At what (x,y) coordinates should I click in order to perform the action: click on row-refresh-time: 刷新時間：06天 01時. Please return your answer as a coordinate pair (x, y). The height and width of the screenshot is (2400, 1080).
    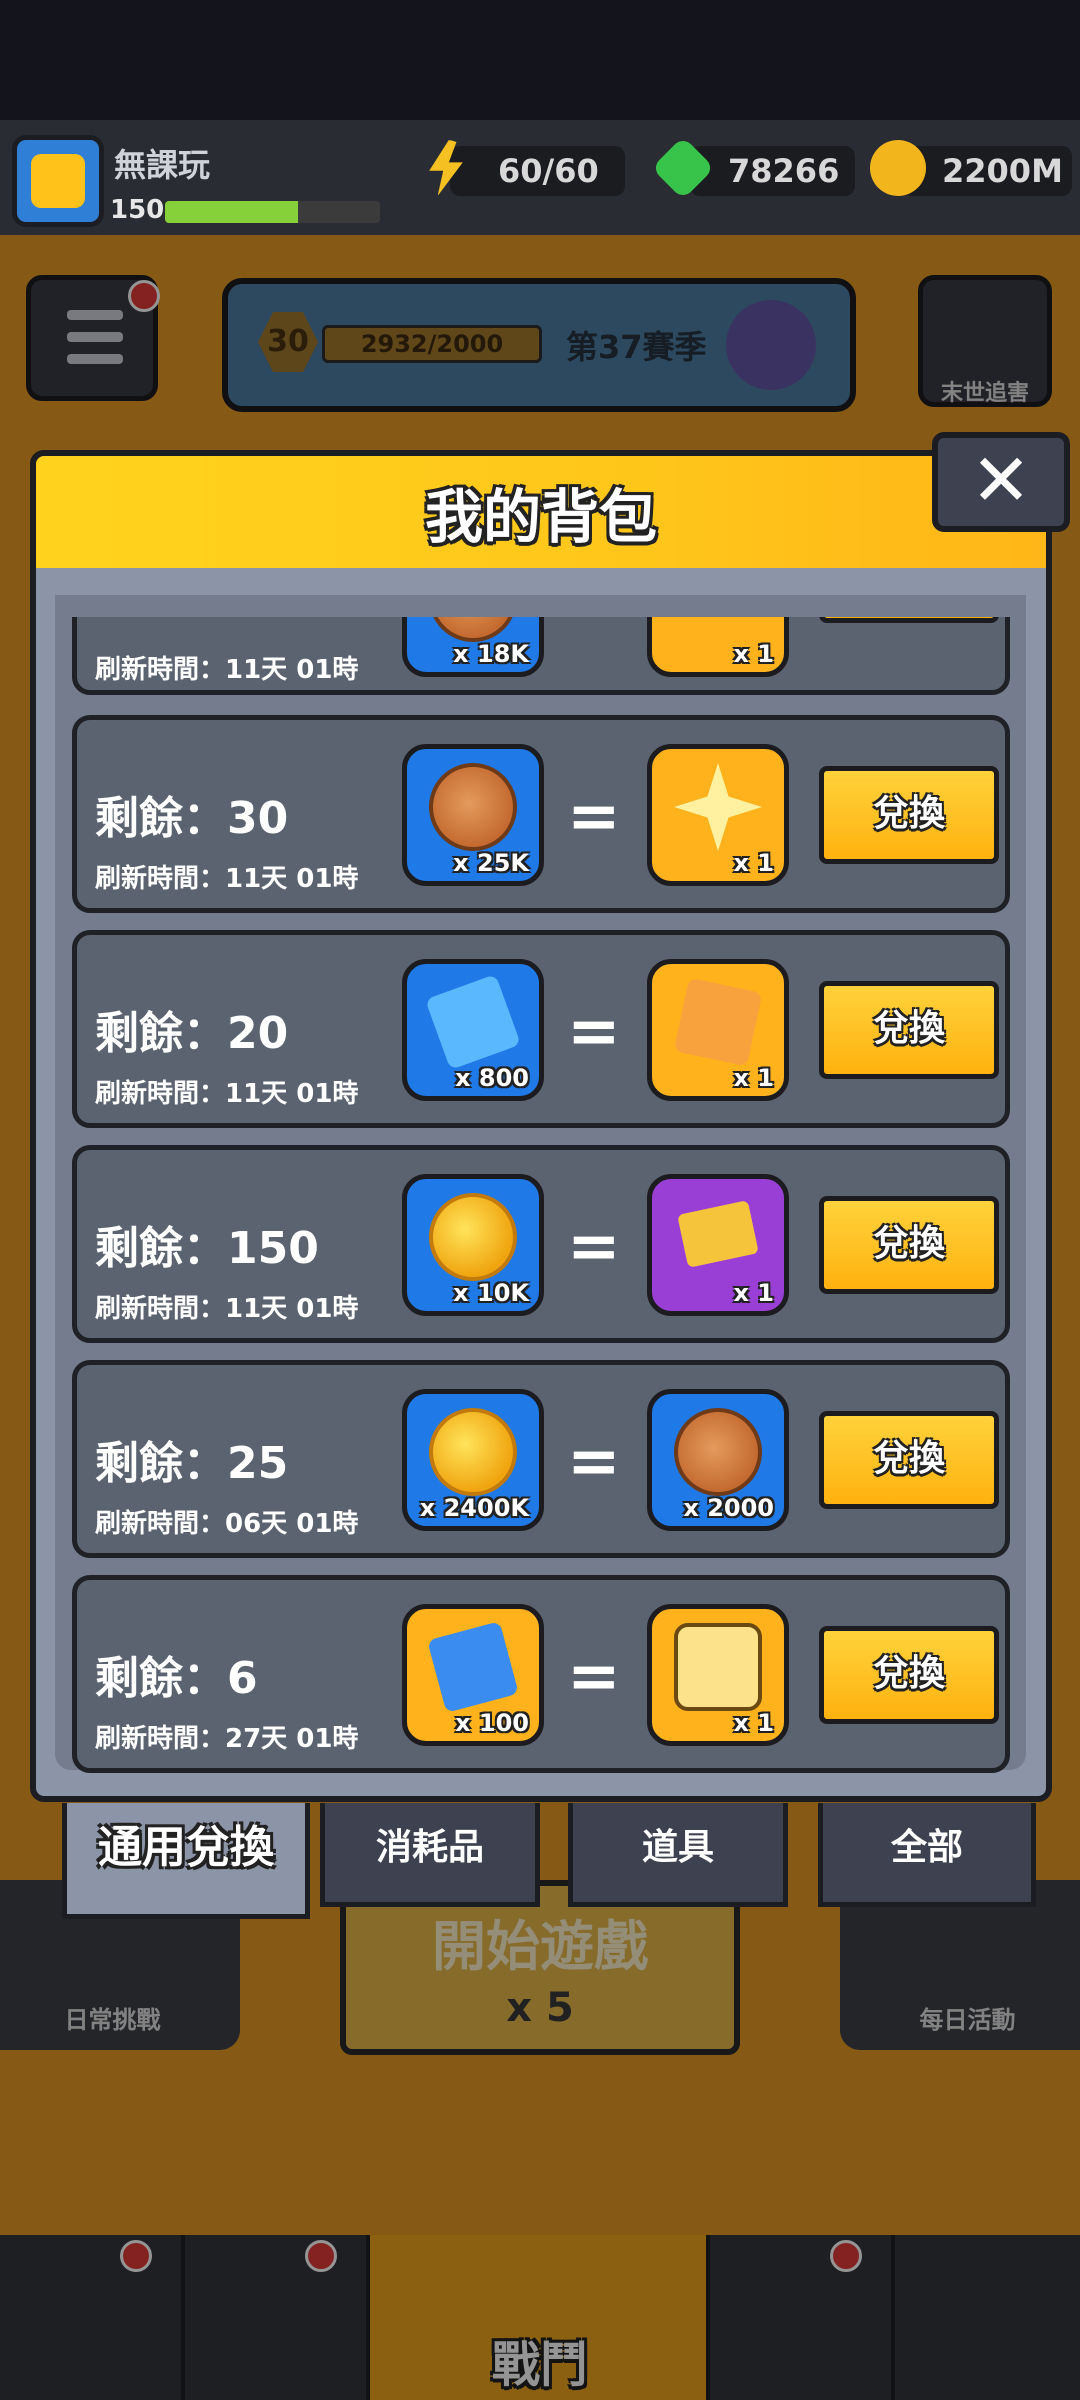
    Looking at the image, I should click on (227, 1524).